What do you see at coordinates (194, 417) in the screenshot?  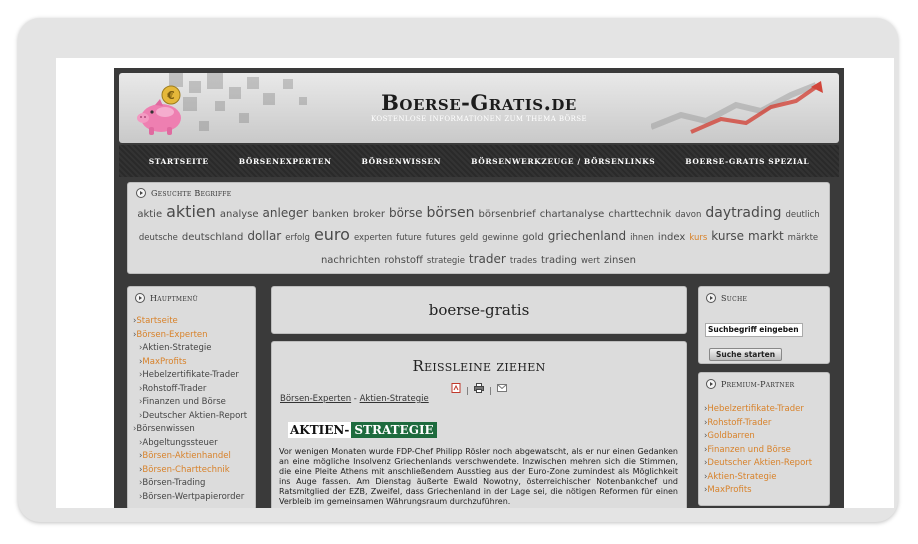 I see `menu-item: Deutscher Aktien-Report` at bounding box center [194, 417].